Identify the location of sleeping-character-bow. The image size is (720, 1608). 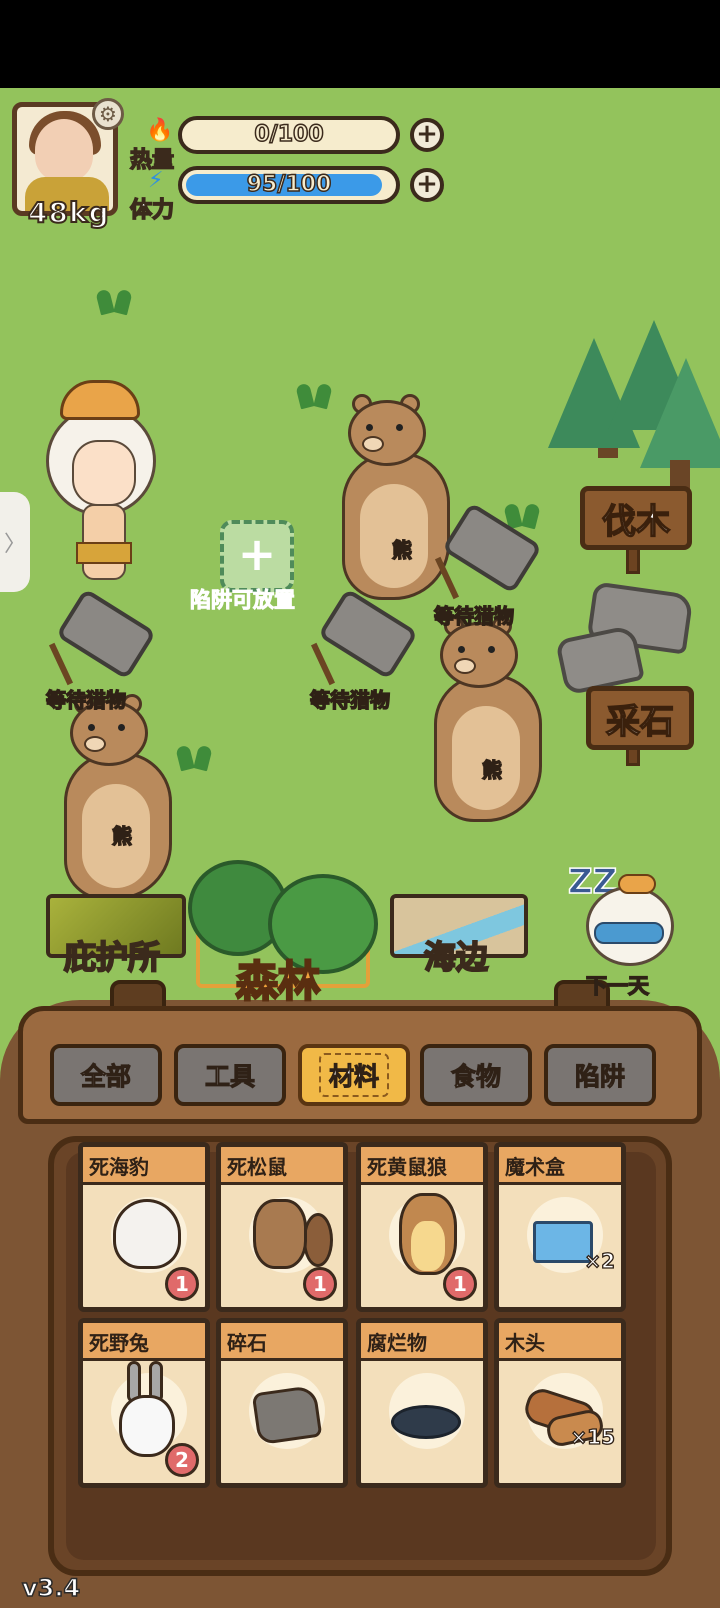
(637, 884).